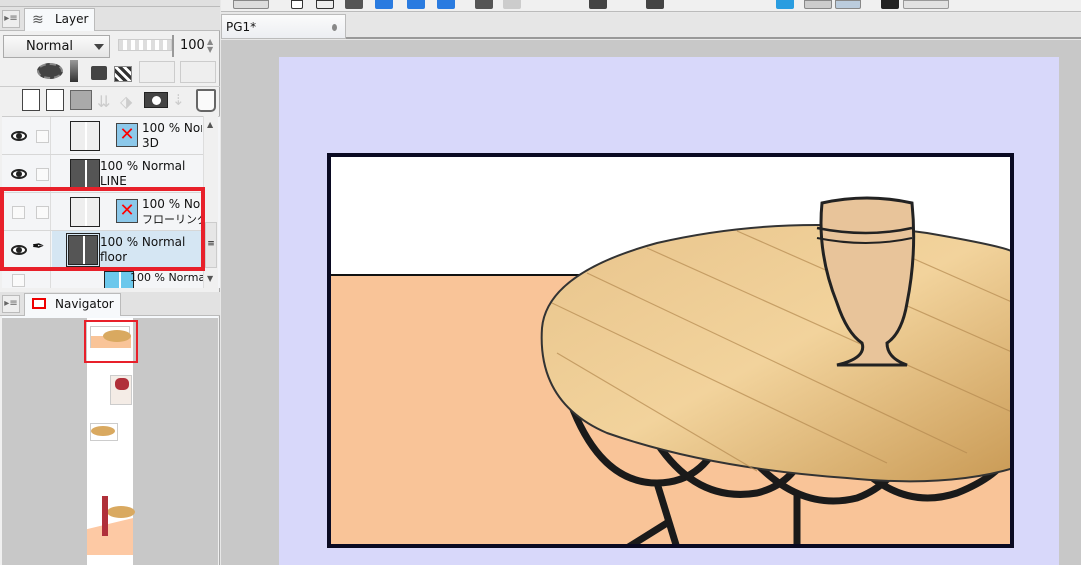 The width and height of the screenshot is (1081, 565). Describe the element at coordinates (127, 135) in the screenshot. I see `3d-object-icon: ✕` at that location.